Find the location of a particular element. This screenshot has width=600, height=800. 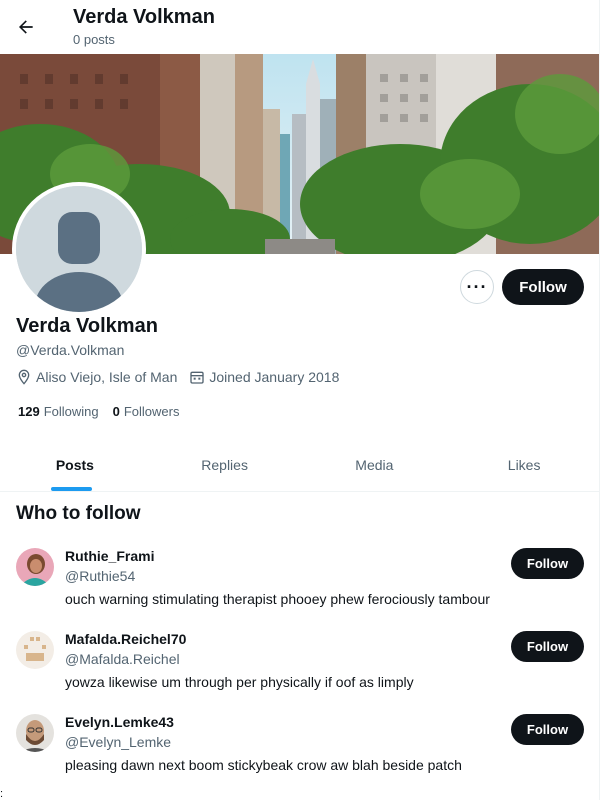

identicon-icon is located at coordinates (35, 650).